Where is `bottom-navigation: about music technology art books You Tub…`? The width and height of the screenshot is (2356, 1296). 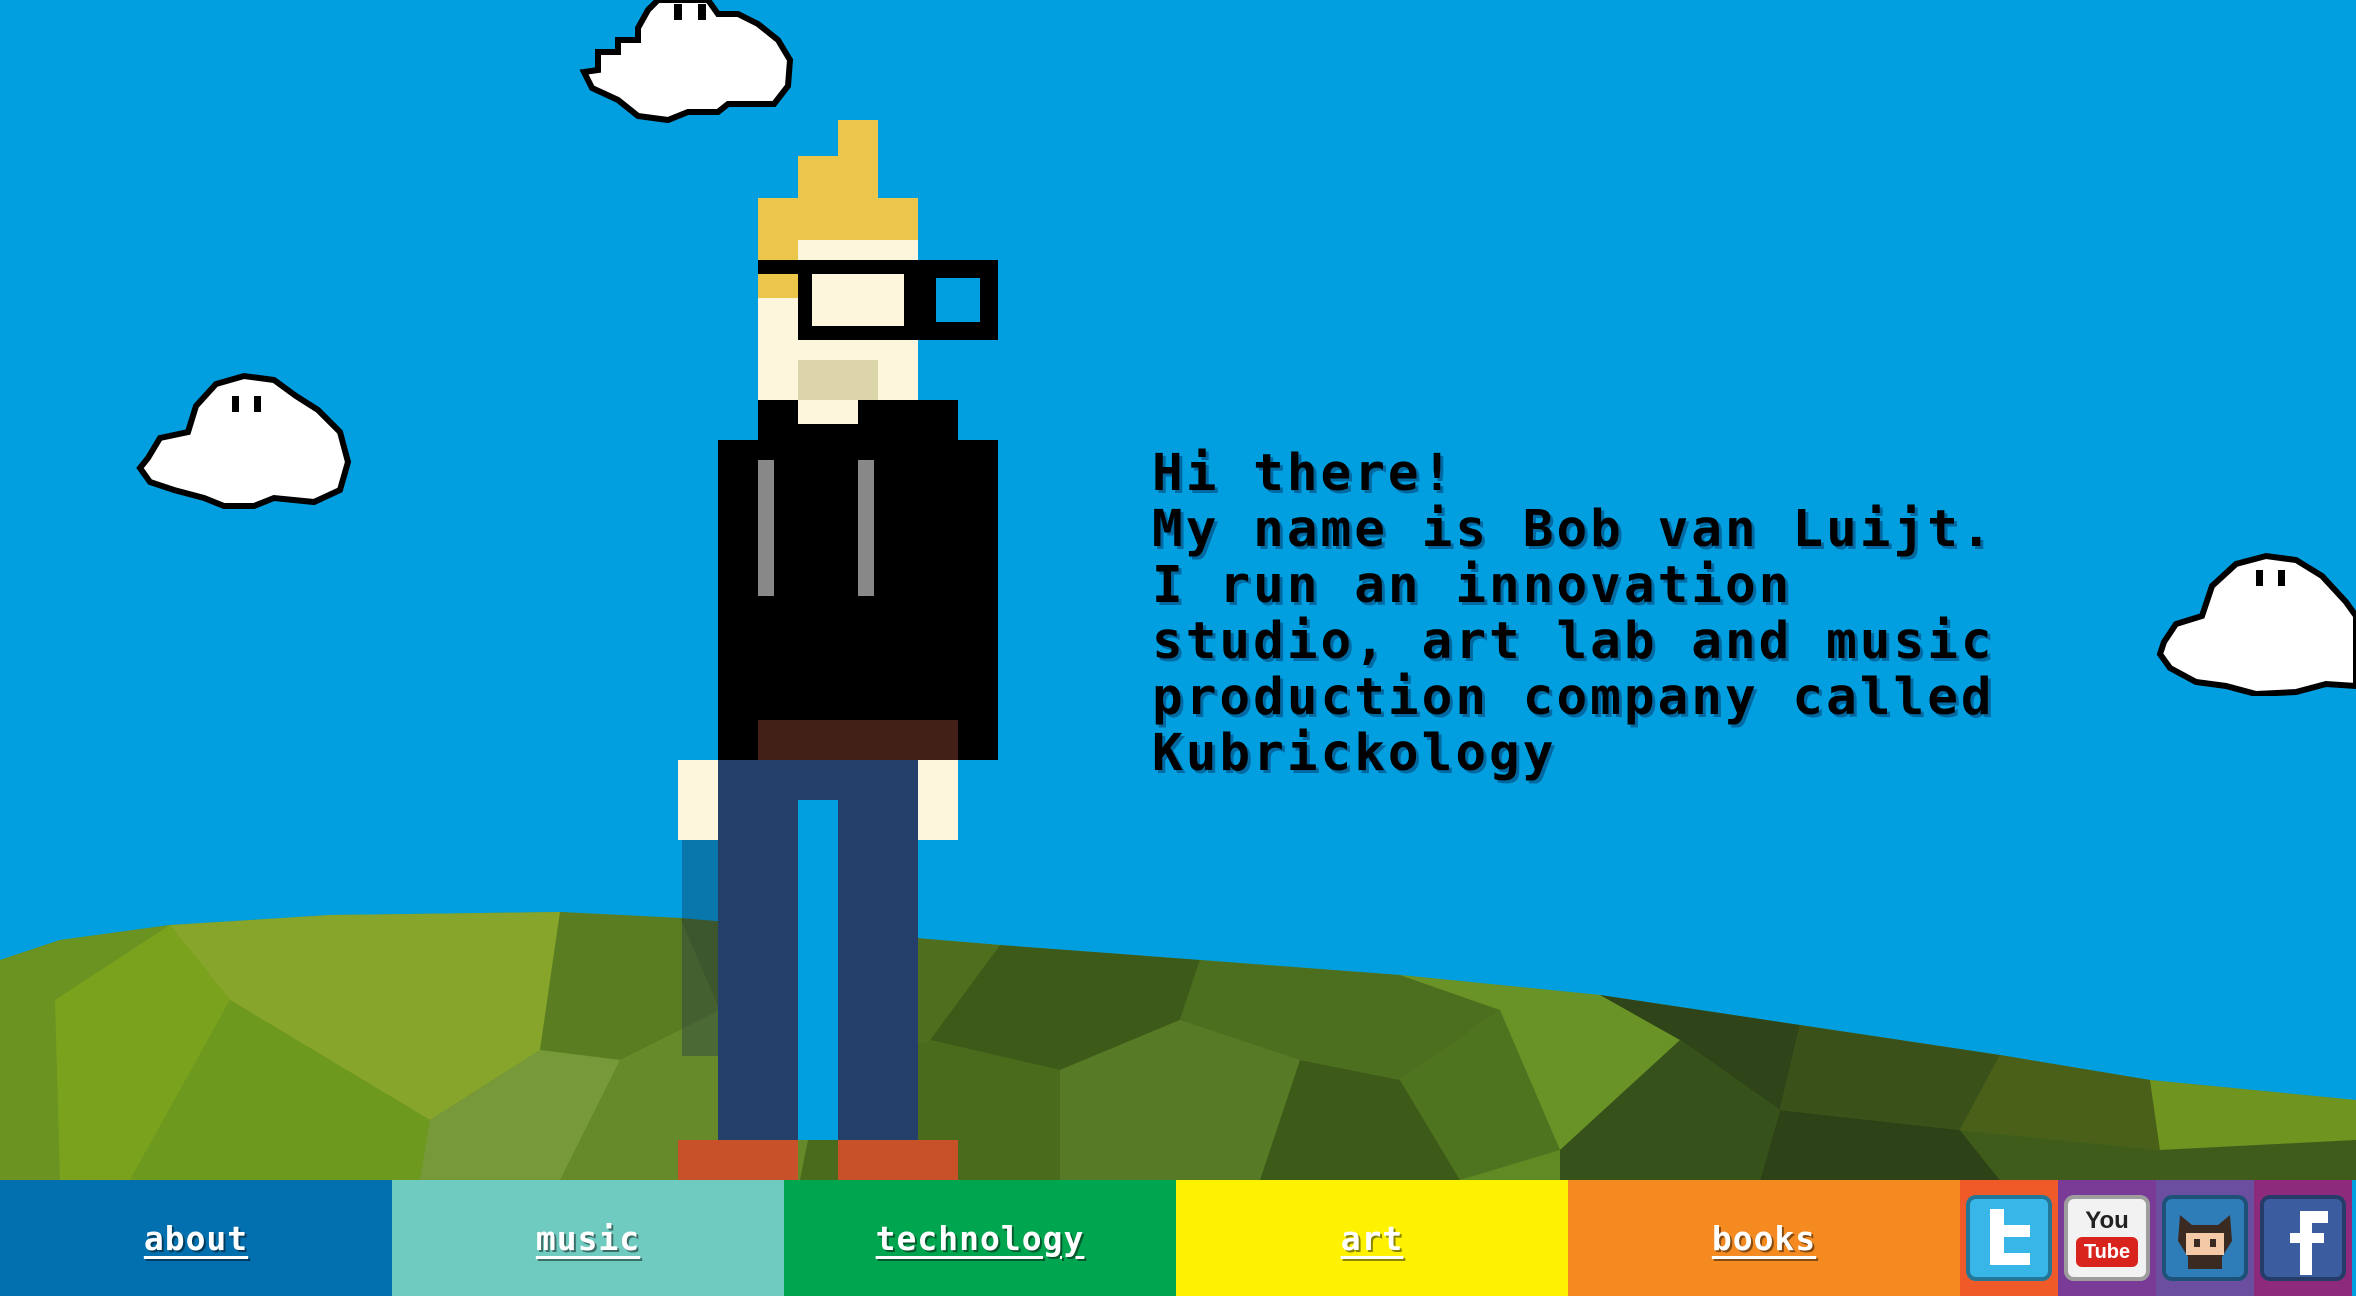 bottom-navigation: about music technology art books You Tub… is located at coordinates (1178, 1238).